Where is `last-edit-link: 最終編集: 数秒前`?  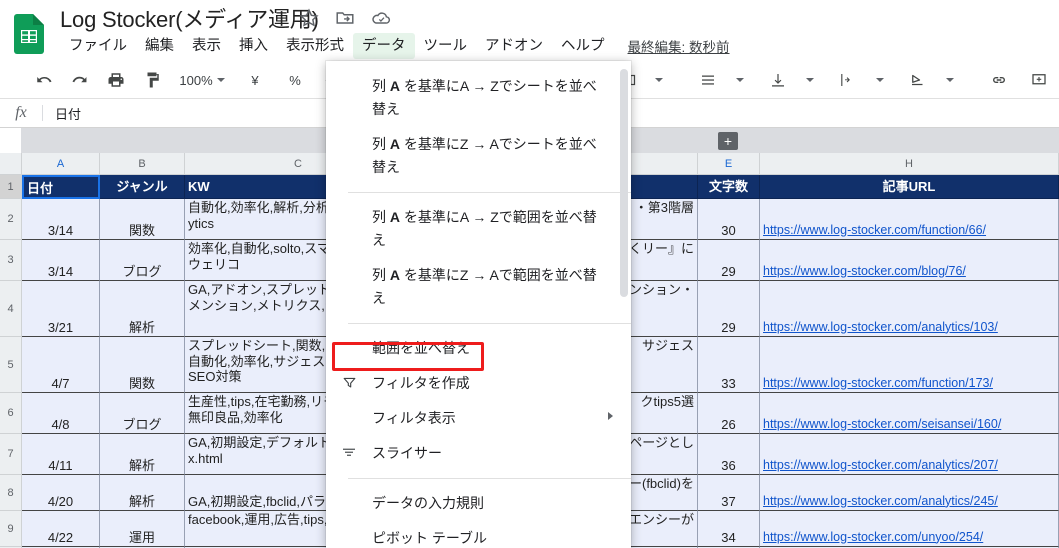 last-edit-link: 最終編集: 数秒前 is located at coordinates (679, 46).